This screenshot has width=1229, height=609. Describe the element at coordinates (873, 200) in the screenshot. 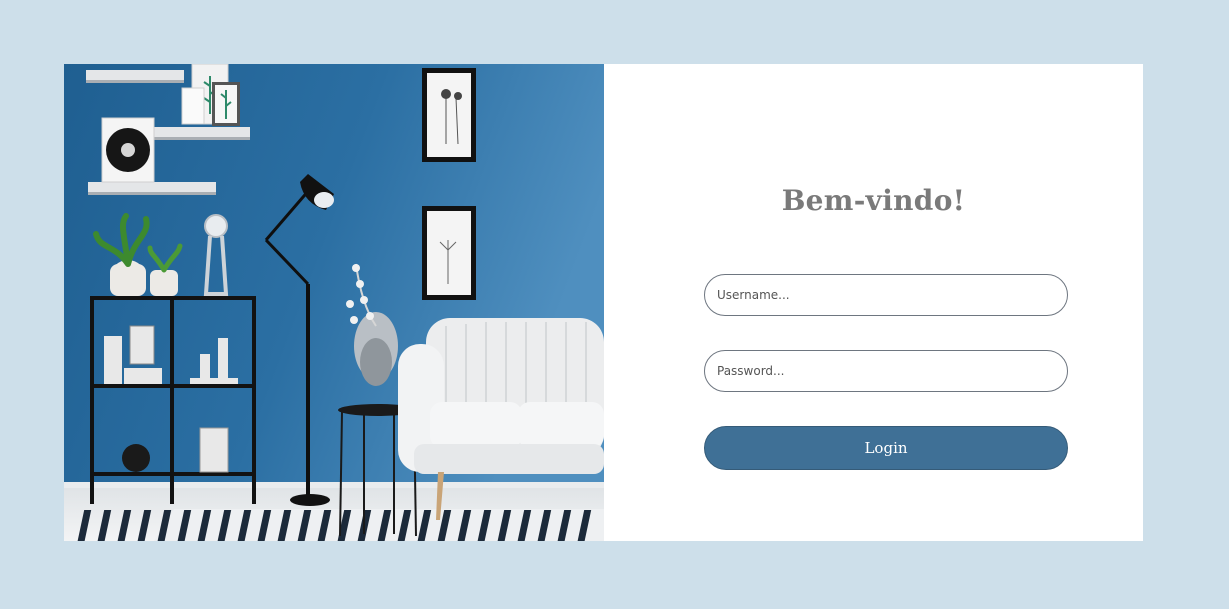

I see `welcome-heading: Bem-vindo!` at that location.